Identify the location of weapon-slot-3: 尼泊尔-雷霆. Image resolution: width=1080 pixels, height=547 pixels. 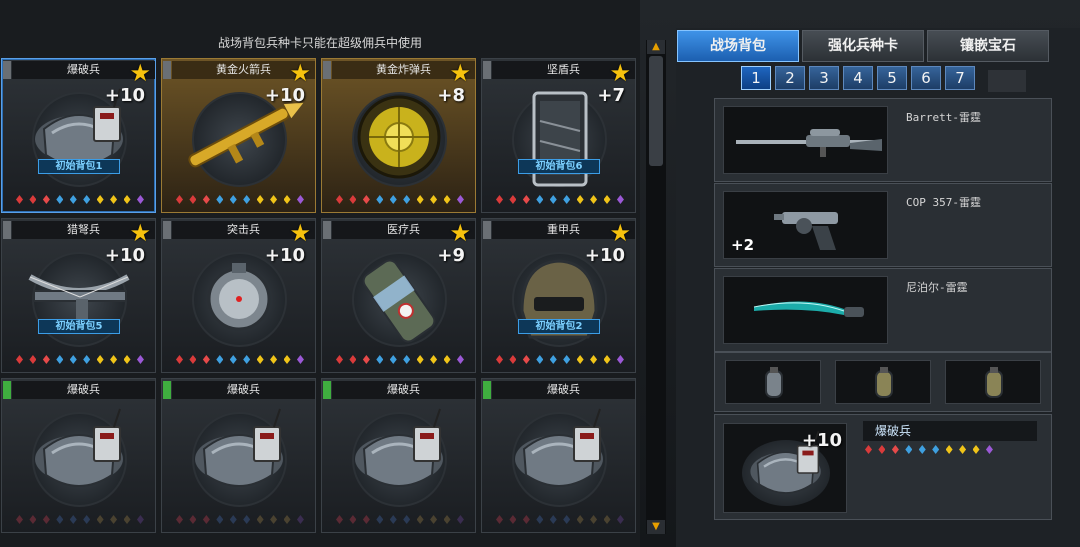
(883, 310).